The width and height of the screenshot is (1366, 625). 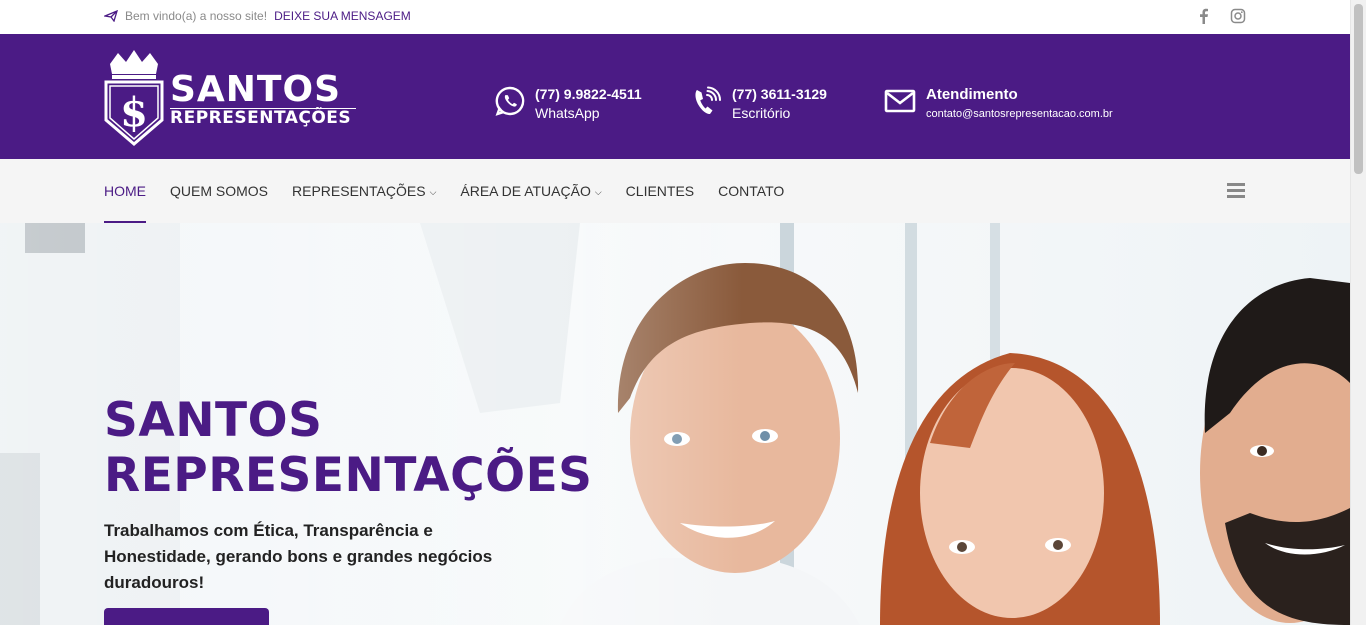 What do you see at coordinates (900, 101) in the screenshot?
I see `envelope-icon` at bounding box center [900, 101].